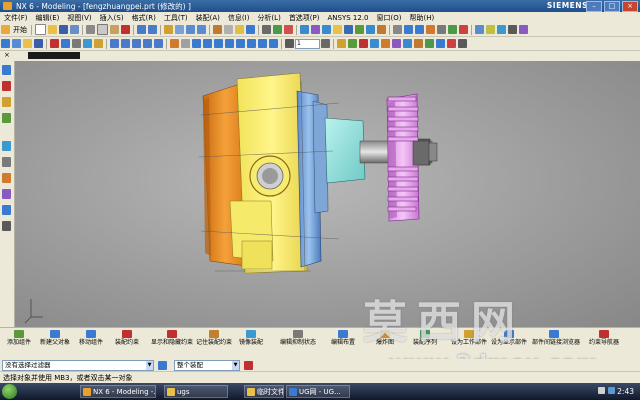 The image size is (640, 400). Describe the element at coordinates (9, 391) in the screenshot. I see `start-orb-icon` at that location.